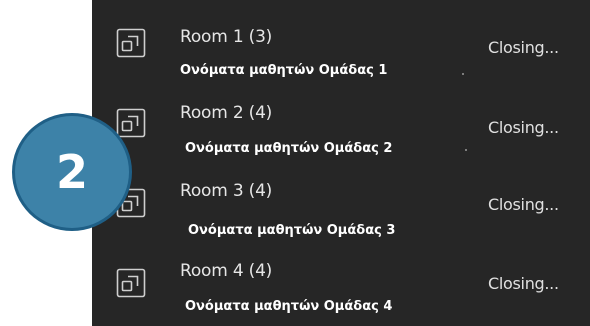  I want to click on room-members: Ονόματα μαθητών Ομάδας 4, so click(289, 306).